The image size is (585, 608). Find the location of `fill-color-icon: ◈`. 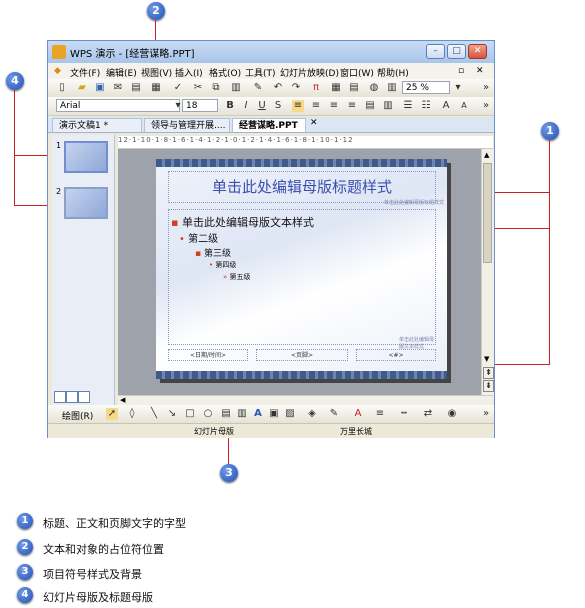

fill-color-icon: ◈ is located at coordinates (312, 414).